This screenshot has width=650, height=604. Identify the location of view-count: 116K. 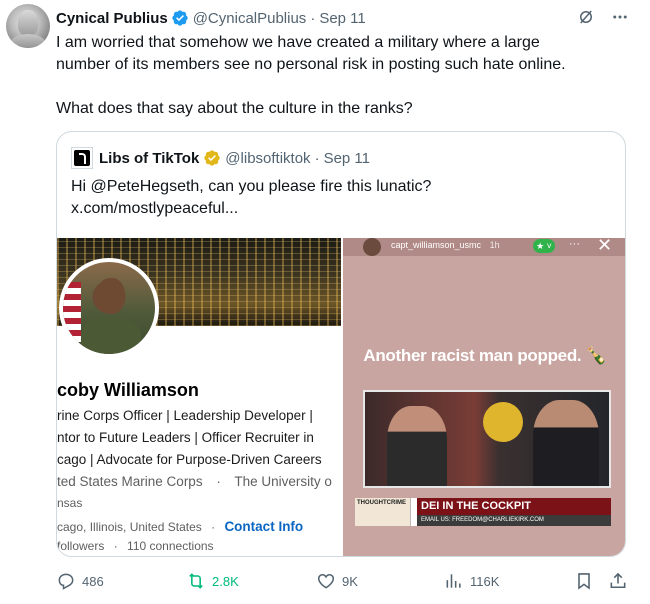
(485, 581).